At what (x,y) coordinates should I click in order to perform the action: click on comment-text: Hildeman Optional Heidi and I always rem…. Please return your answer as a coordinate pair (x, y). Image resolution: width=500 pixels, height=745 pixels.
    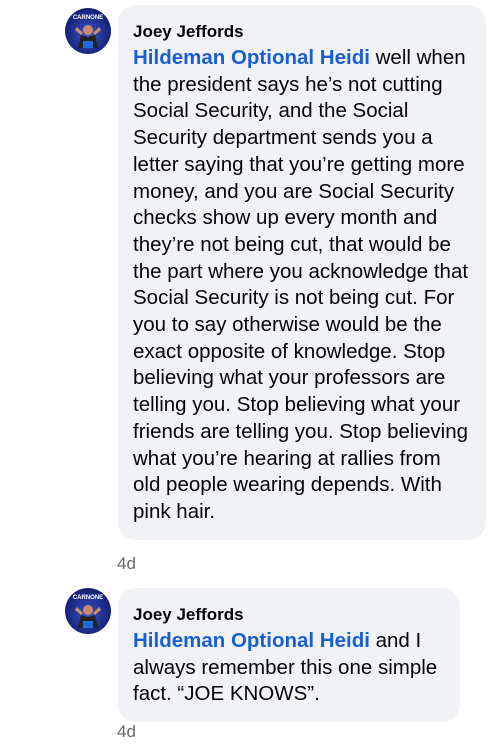
    Looking at the image, I should click on (289, 668).